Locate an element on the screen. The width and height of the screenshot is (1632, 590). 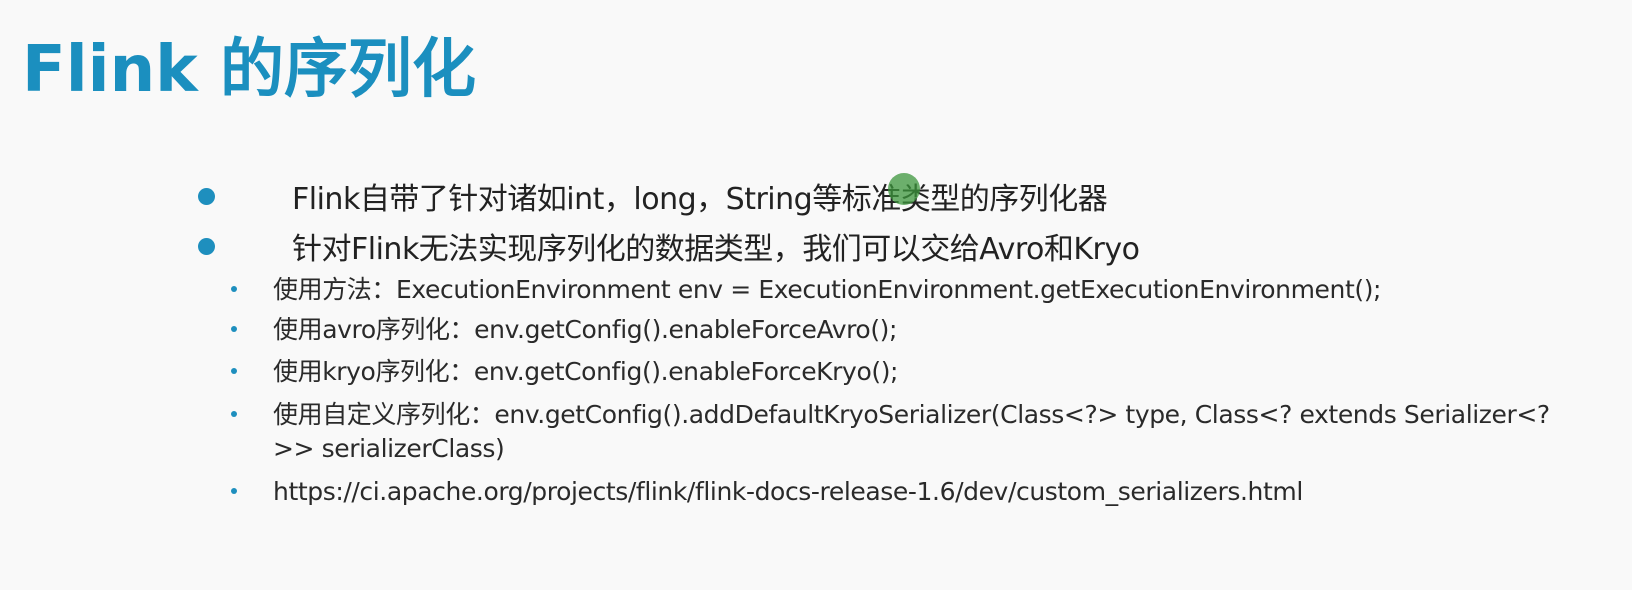
bullet-item-2: 针对Flink无法实现序列化的数据类型，我们可以交给Avro和Kryo is located at coordinates (669, 246).